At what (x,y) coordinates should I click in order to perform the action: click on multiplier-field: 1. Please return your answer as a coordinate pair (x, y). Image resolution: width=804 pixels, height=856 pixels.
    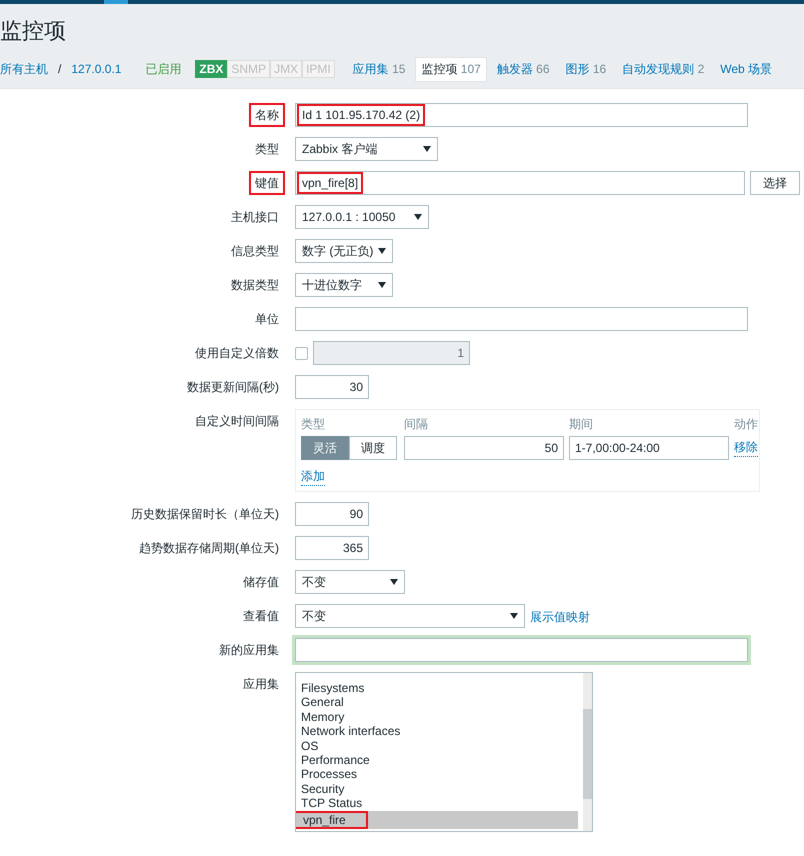
    Looking at the image, I should click on (391, 353).